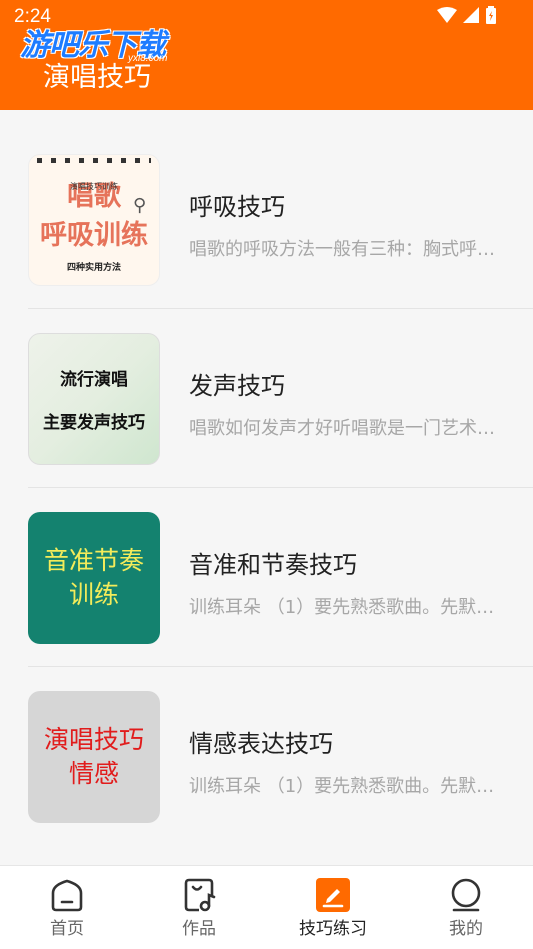 This screenshot has height=949, width=533. What do you see at coordinates (94, 186) in the screenshot?
I see `thumbnail-caption: 演唱技巧训练` at bounding box center [94, 186].